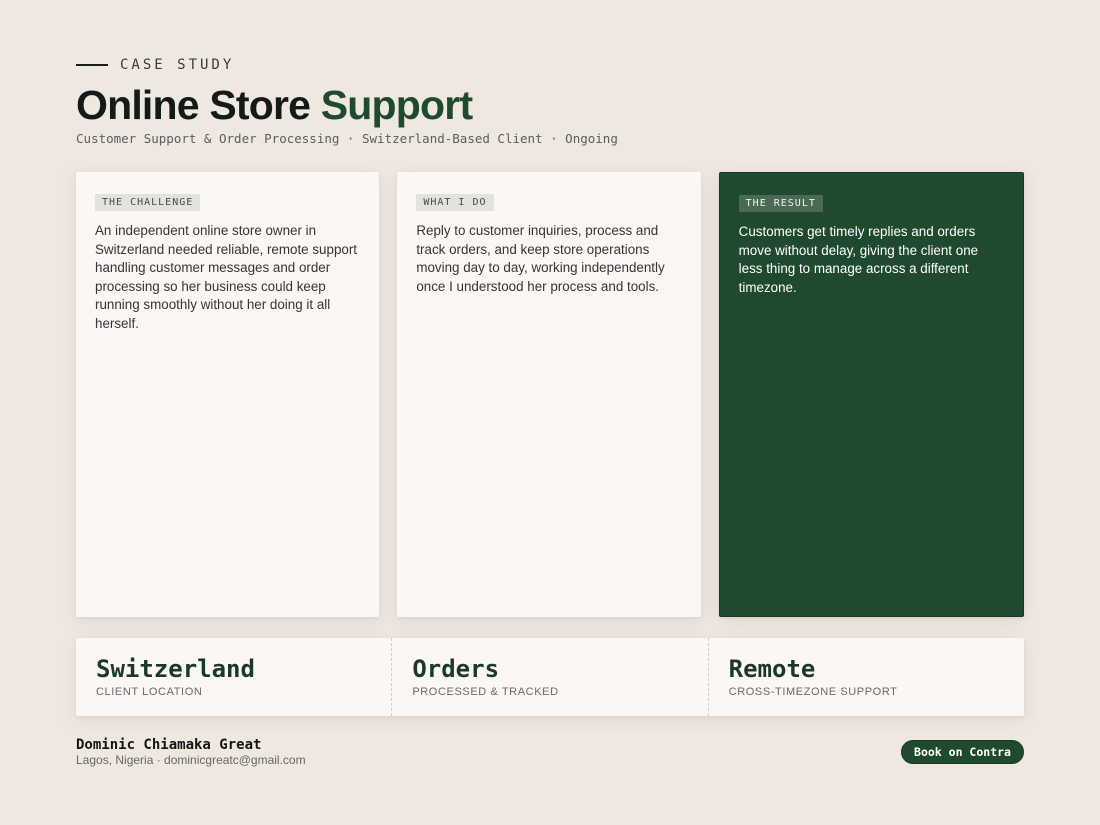  Describe the element at coordinates (169, 745) in the screenshot. I see `author-name: Dominic Chiamaka Great` at that location.